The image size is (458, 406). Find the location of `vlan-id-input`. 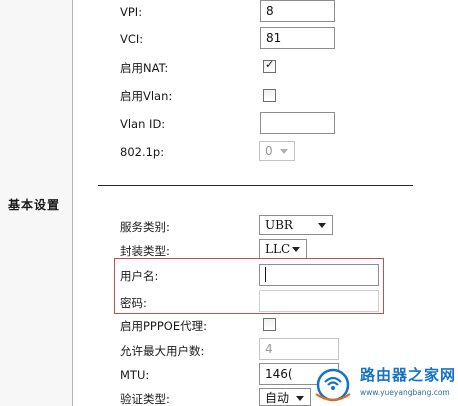

vlan-id-input is located at coordinates (297, 123).